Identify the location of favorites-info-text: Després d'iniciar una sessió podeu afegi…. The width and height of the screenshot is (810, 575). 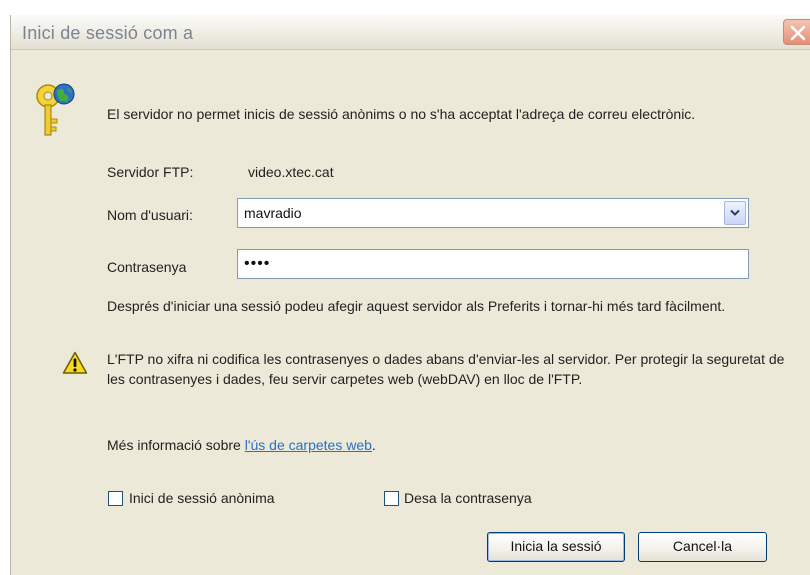
(416, 306).